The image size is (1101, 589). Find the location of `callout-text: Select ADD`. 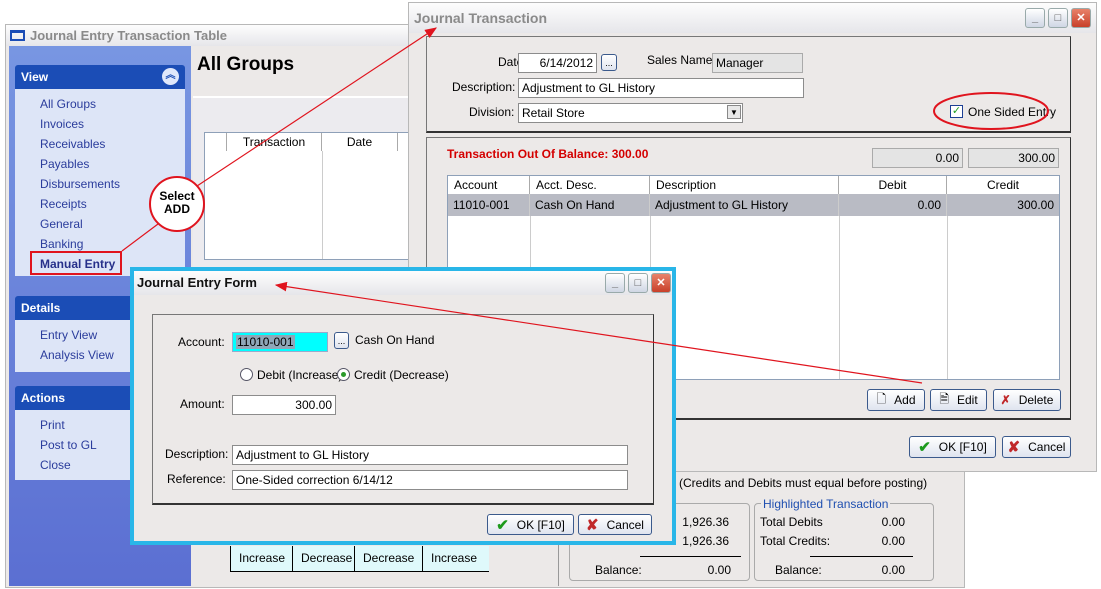

callout-text: Select ADD is located at coordinates (177, 202).